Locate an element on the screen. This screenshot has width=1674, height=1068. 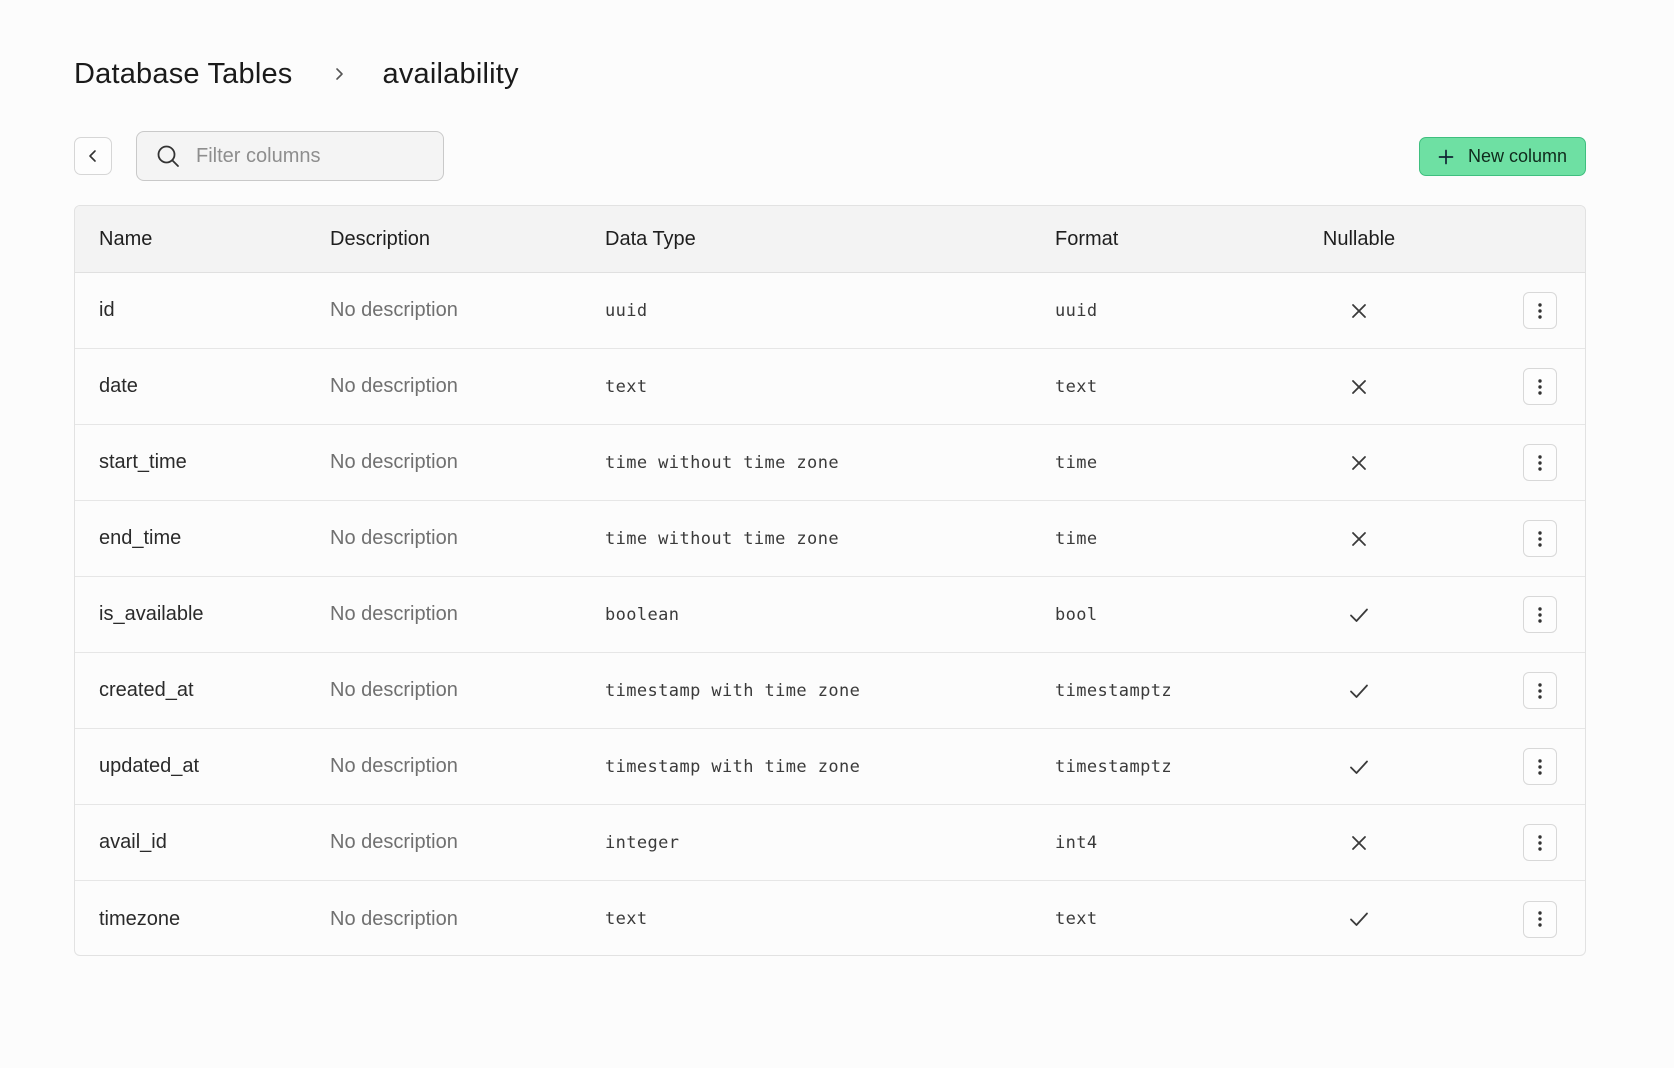
plus-icon is located at coordinates (1446, 156).